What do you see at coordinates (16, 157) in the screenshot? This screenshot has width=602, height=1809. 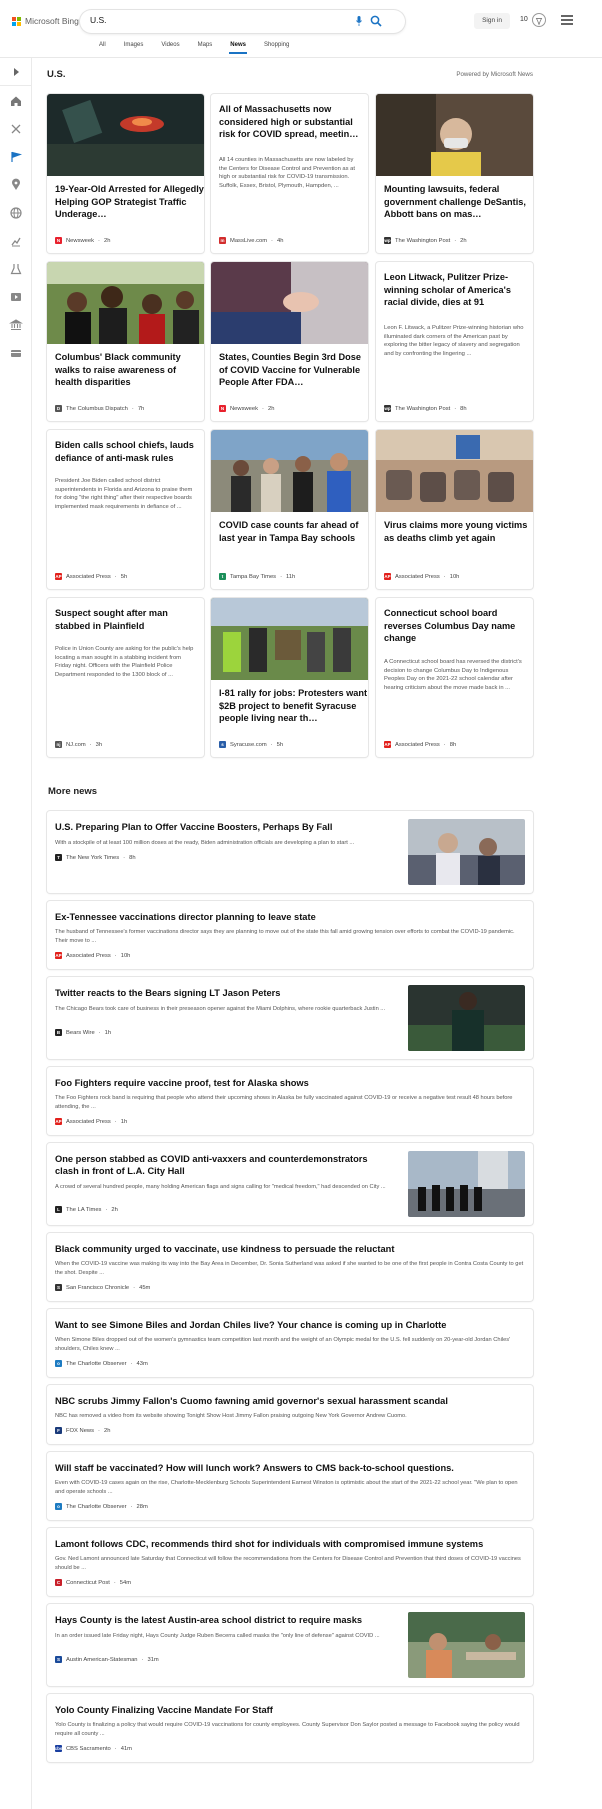 I see `flag-icon` at bounding box center [16, 157].